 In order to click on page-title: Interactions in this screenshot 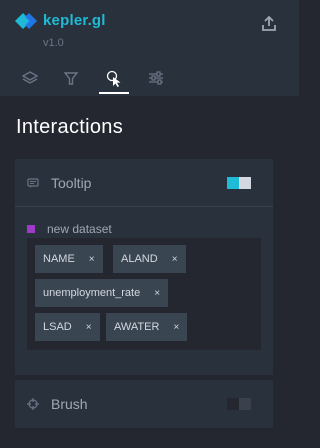, I will do `click(69, 127)`.